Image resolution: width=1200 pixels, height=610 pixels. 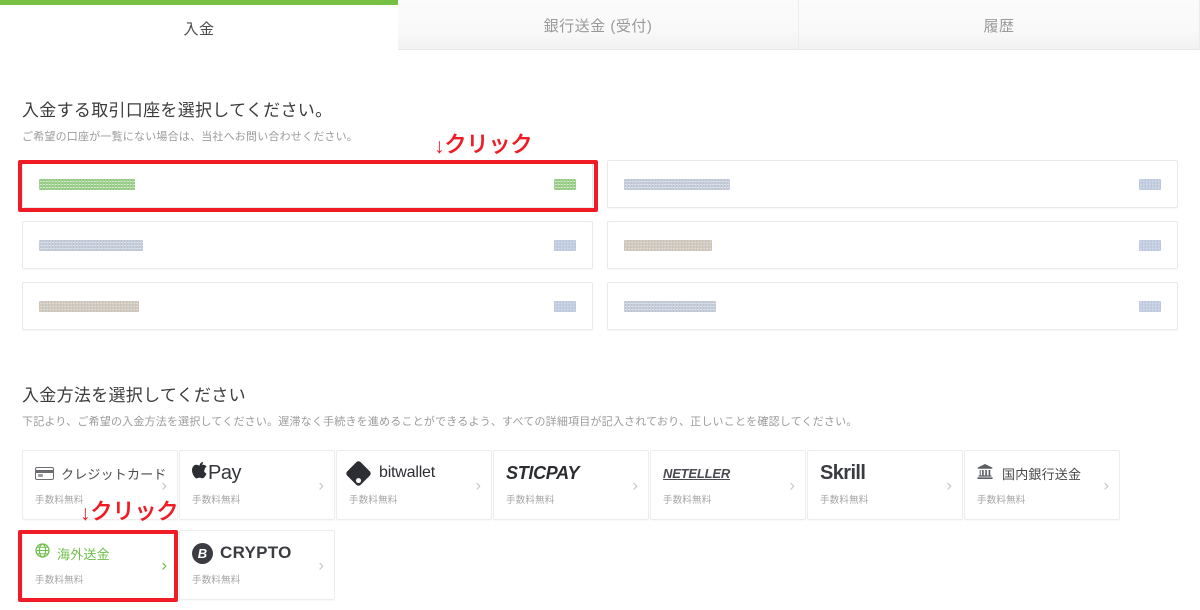 What do you see at coordinates (571, 485) in the screenshot?
I see `payment-method-card: STICPAY 手数料無料 ›` at bounding box center [571, 485].